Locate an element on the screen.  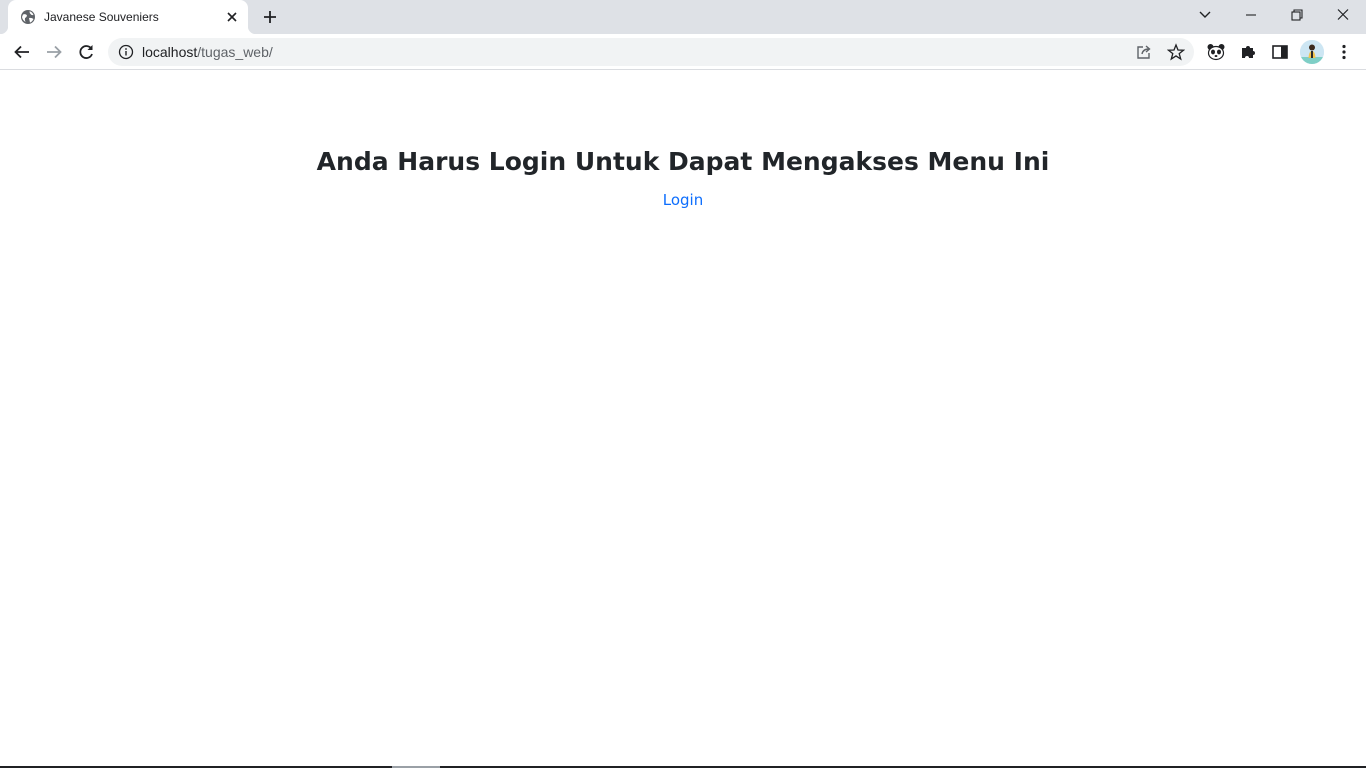
avatar is located at coordinates (1312, 52).